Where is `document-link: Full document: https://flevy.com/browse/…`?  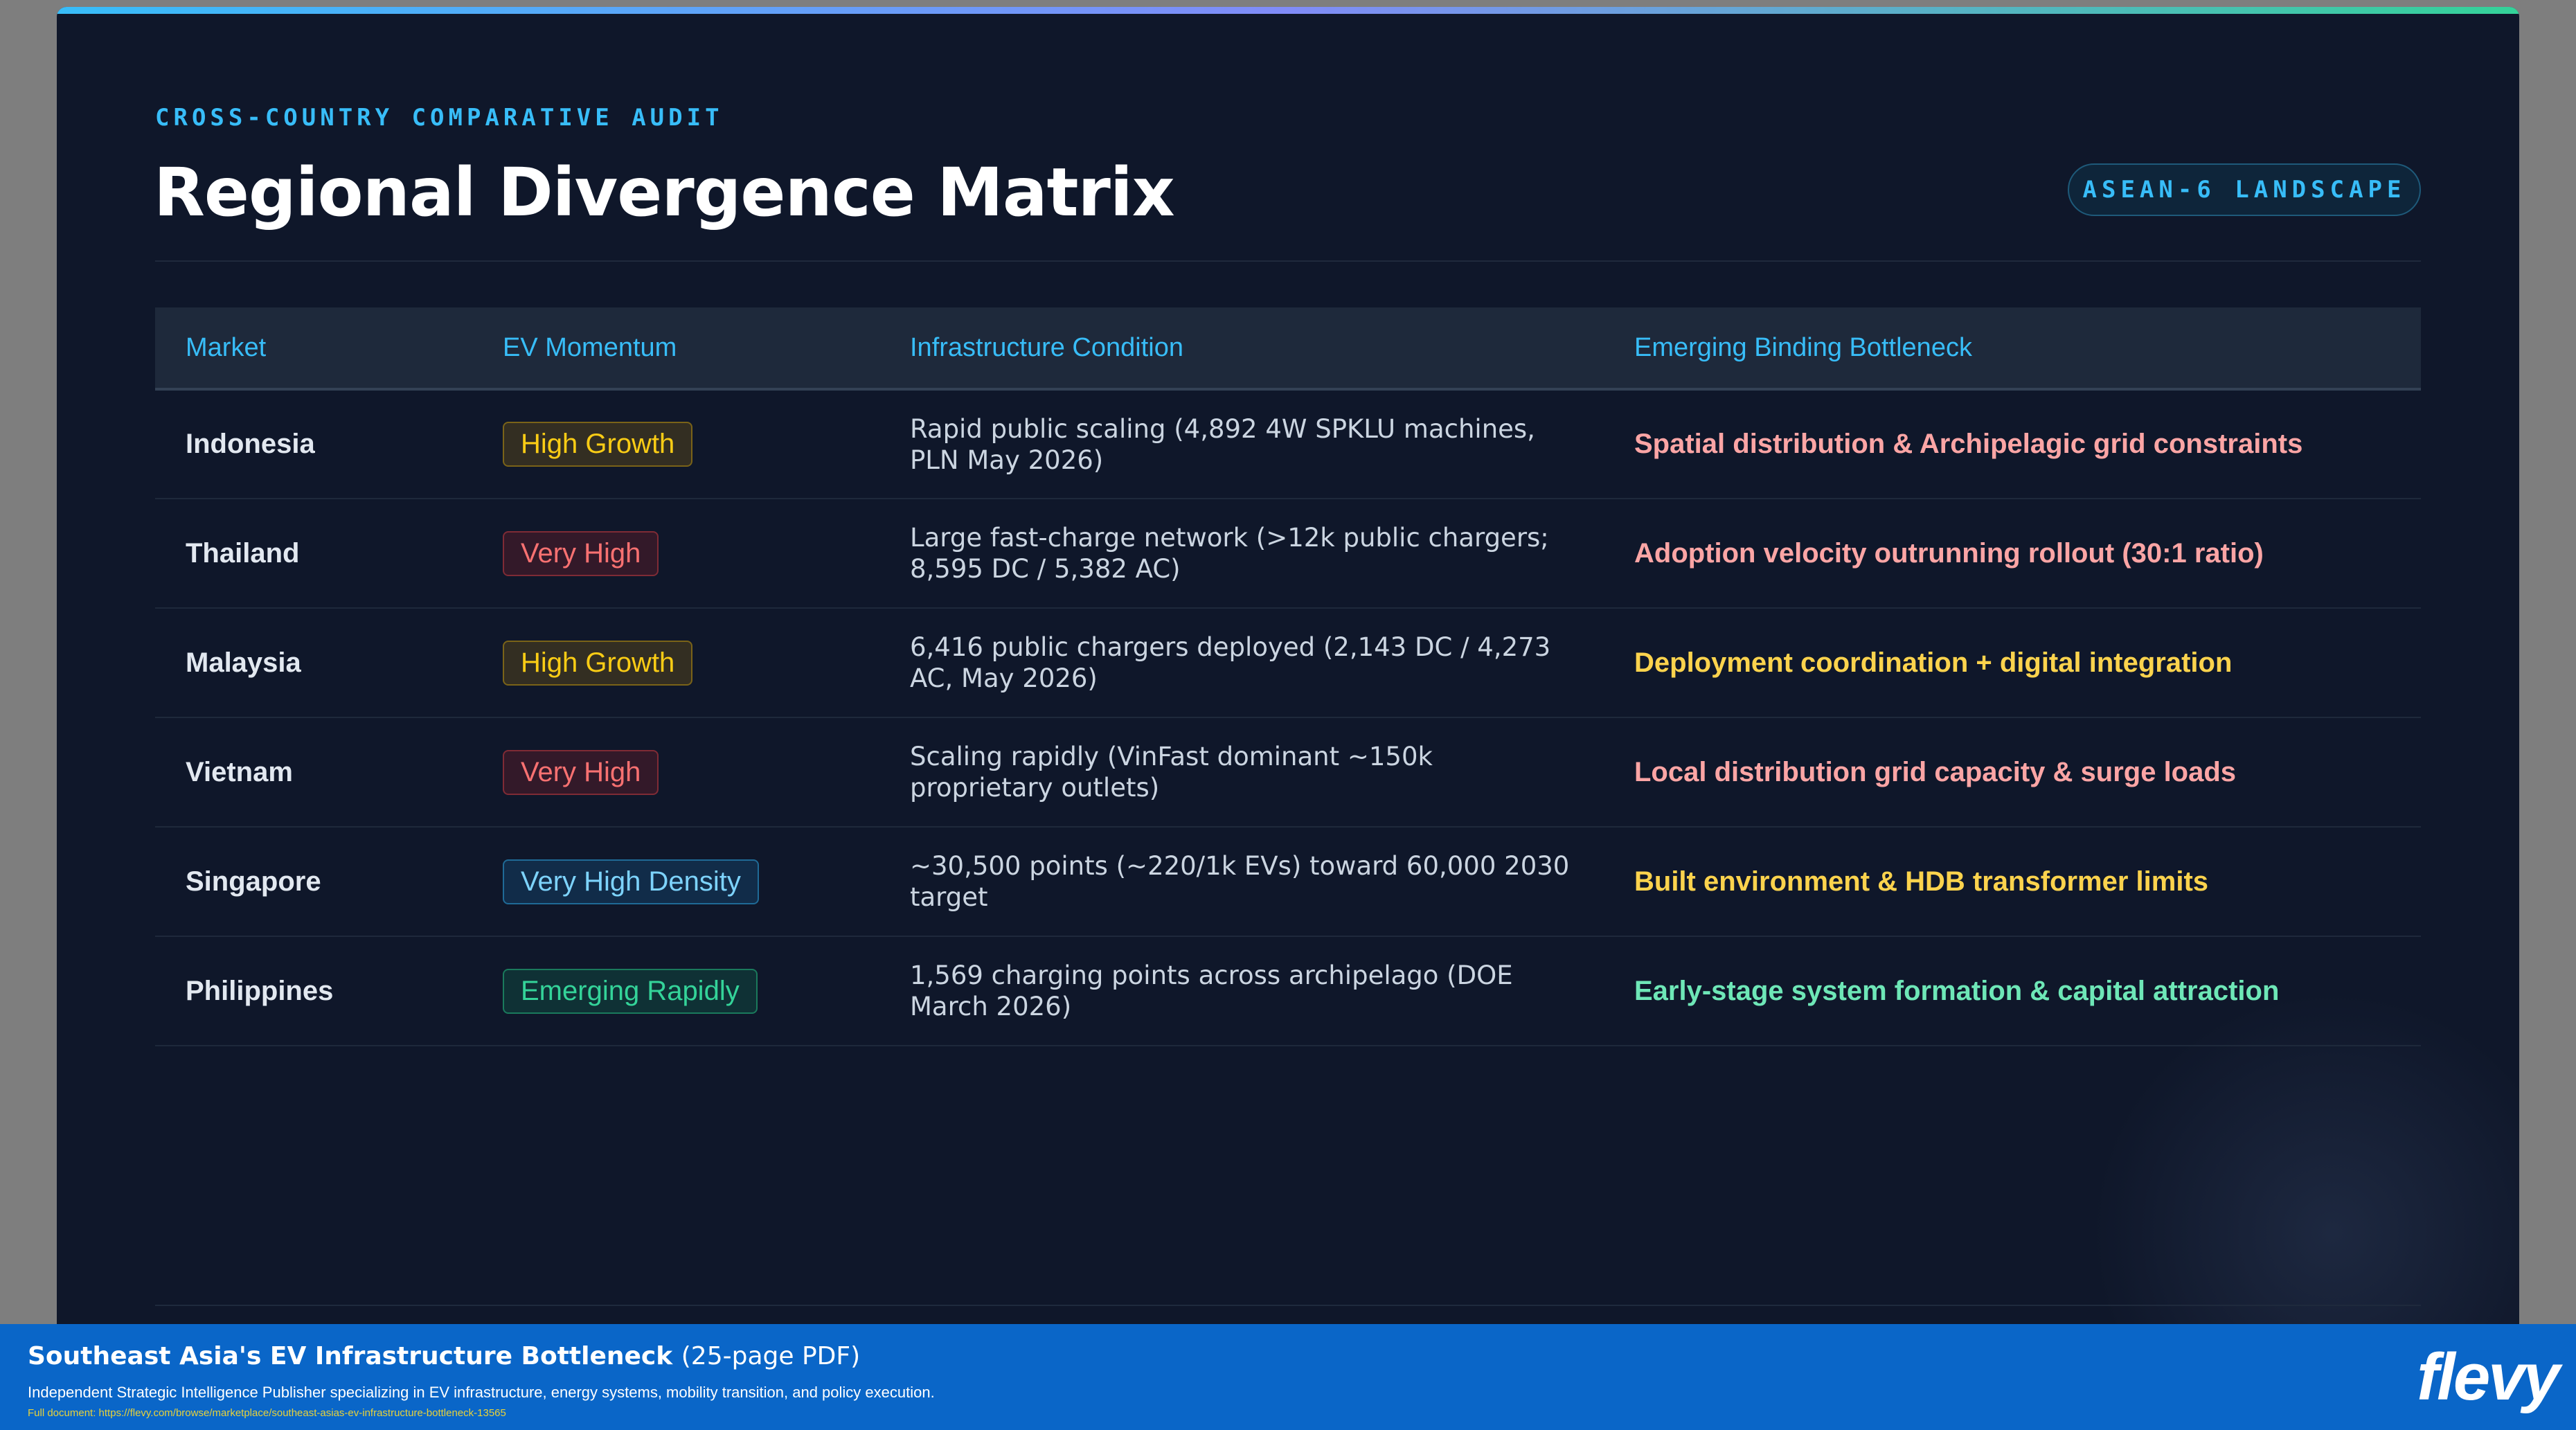
document-link: Full document: https://flevy.com/browse/… is located at coordinates (267, 1413).